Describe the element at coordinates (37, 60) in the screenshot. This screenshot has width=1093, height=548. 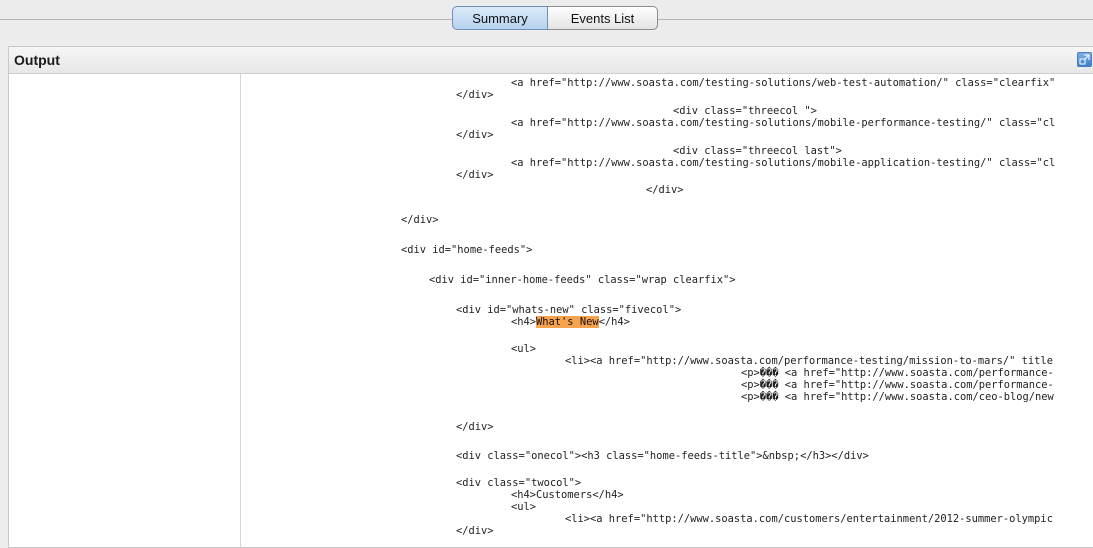
I see `panel-title: Output` at that location.